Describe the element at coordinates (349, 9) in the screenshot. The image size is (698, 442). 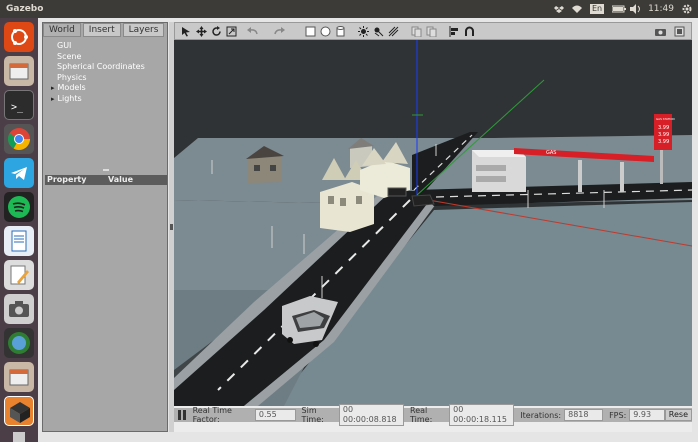
I see `system-top-bar: Gazebo En 11:49` at that location.